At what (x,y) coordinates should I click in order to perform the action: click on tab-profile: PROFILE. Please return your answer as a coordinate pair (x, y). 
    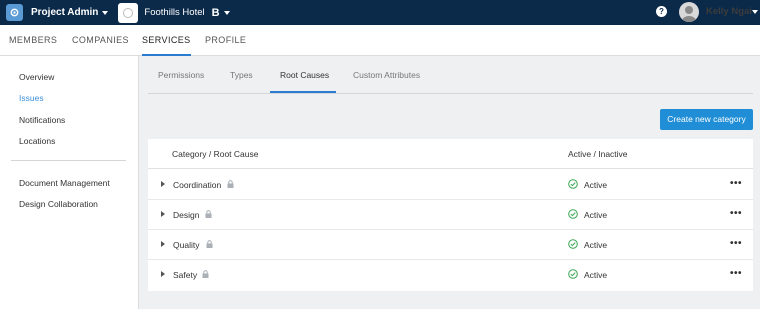
    Looking at the image, I should click on (225, 40).